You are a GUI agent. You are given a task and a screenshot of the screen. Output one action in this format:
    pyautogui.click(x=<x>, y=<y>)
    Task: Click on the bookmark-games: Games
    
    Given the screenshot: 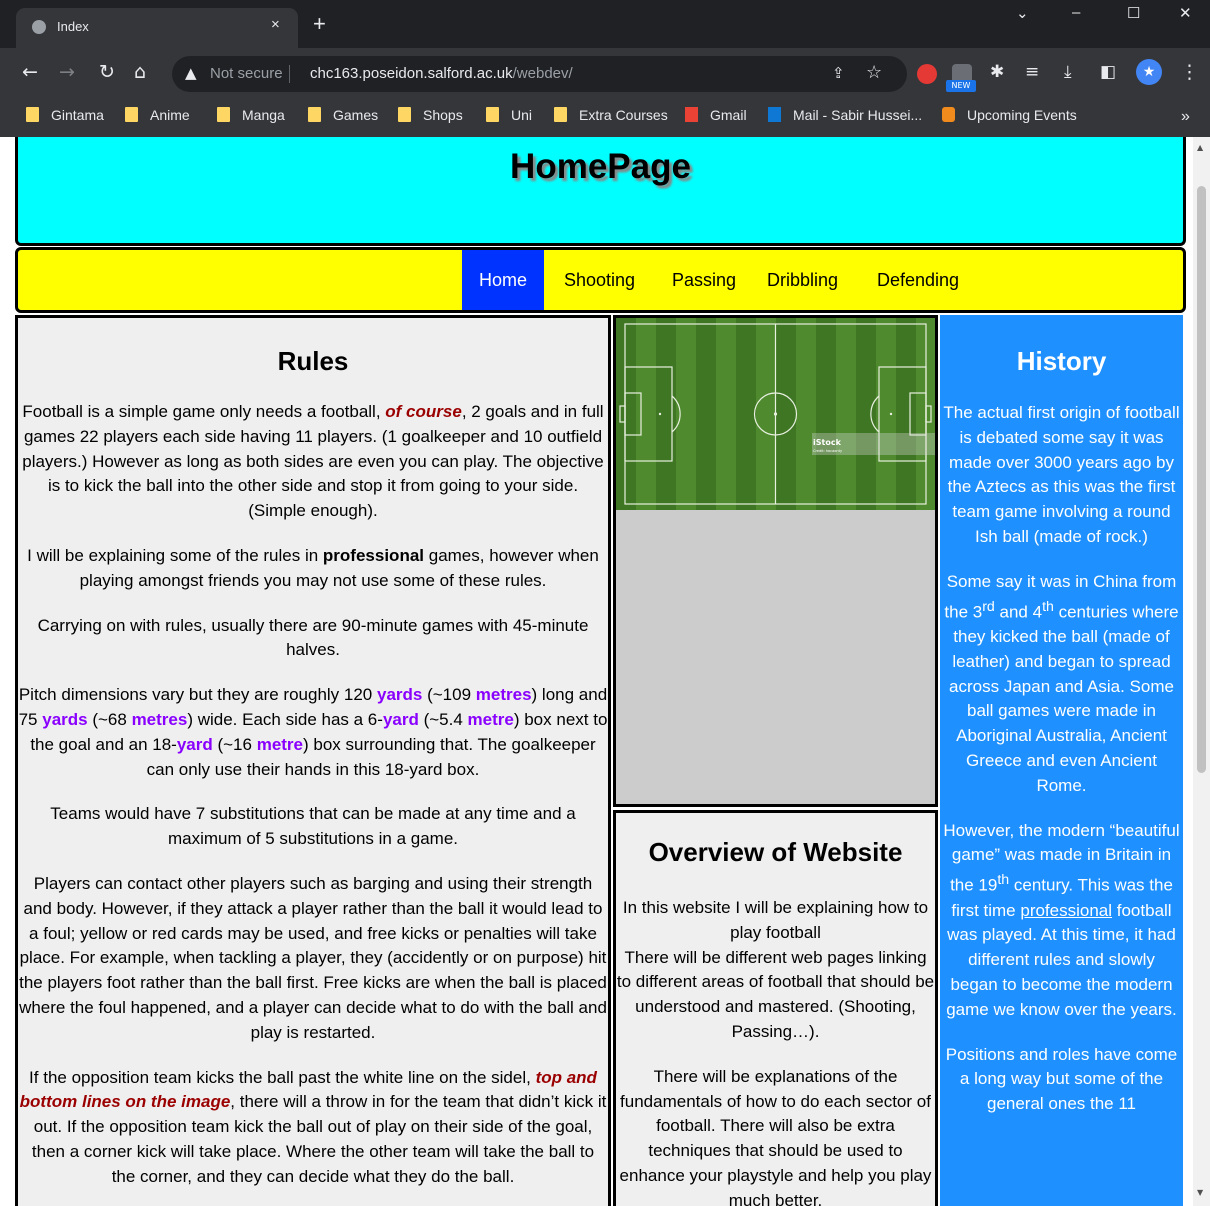 What is the action you would take?
    pyautogui.click(x=343, y=117)
    